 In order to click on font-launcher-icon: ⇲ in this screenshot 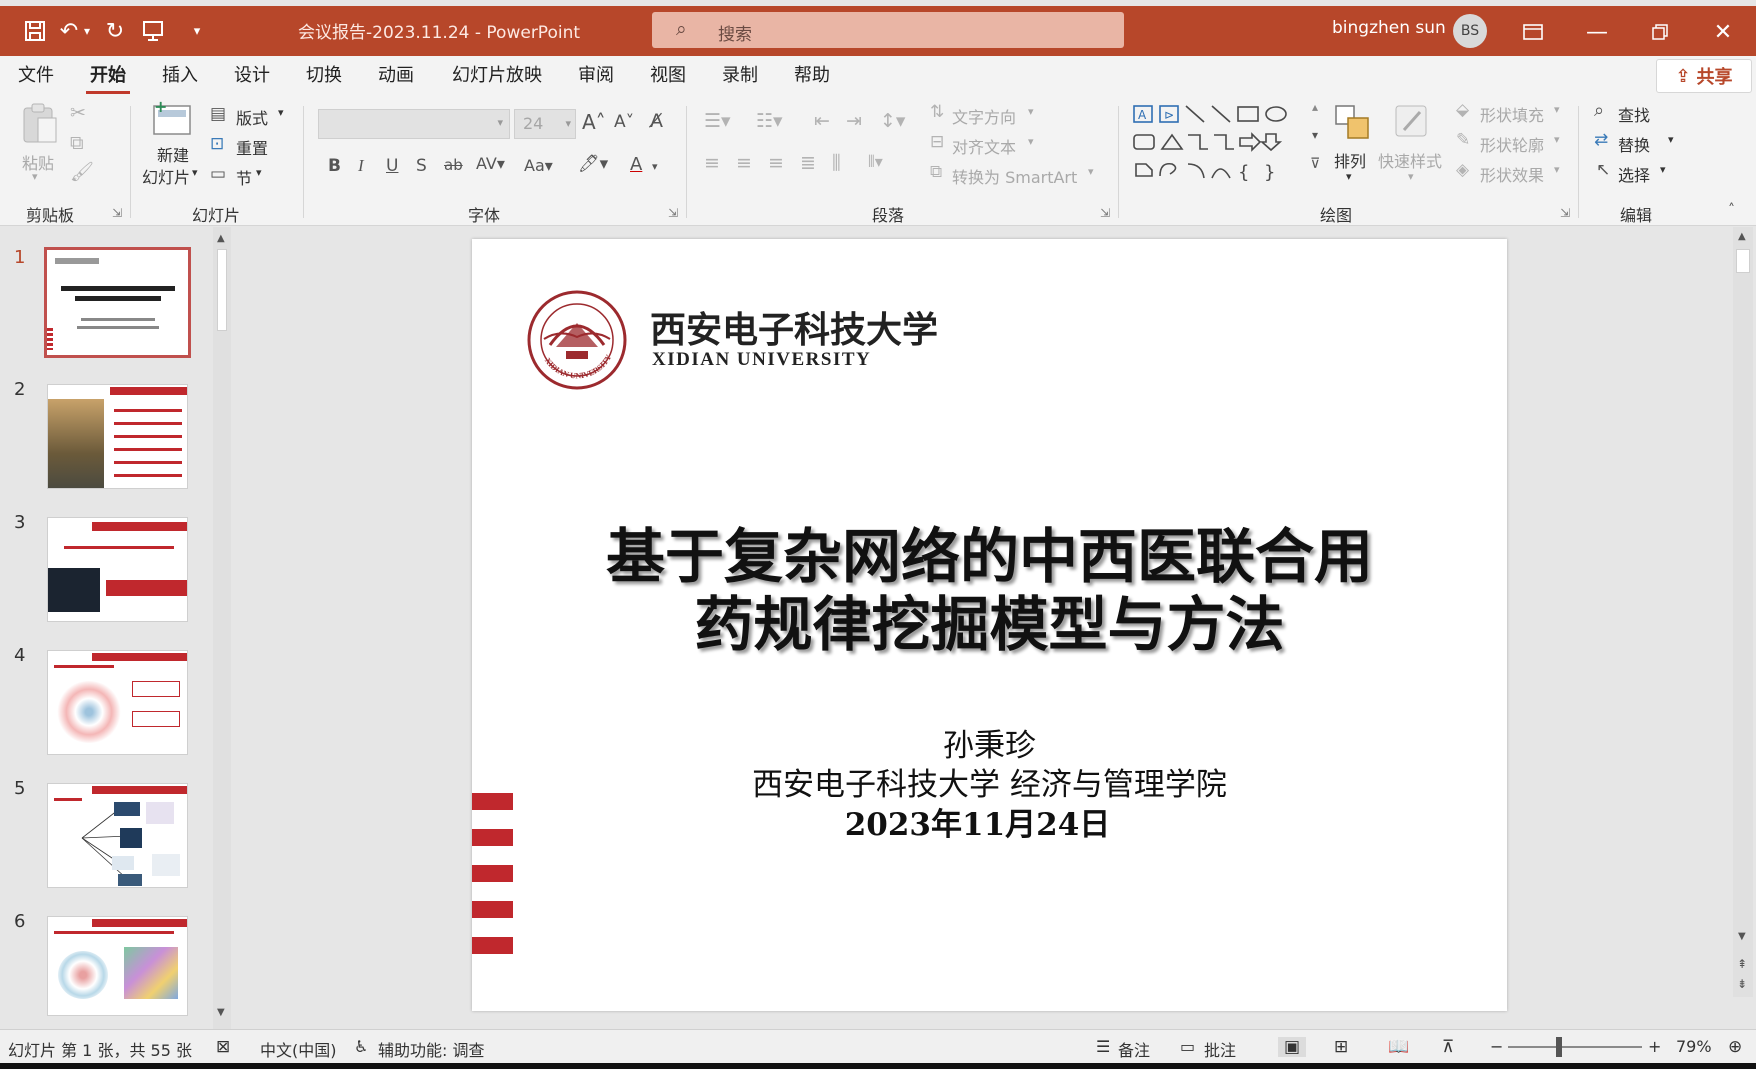, I will do `click(673, 213)`.